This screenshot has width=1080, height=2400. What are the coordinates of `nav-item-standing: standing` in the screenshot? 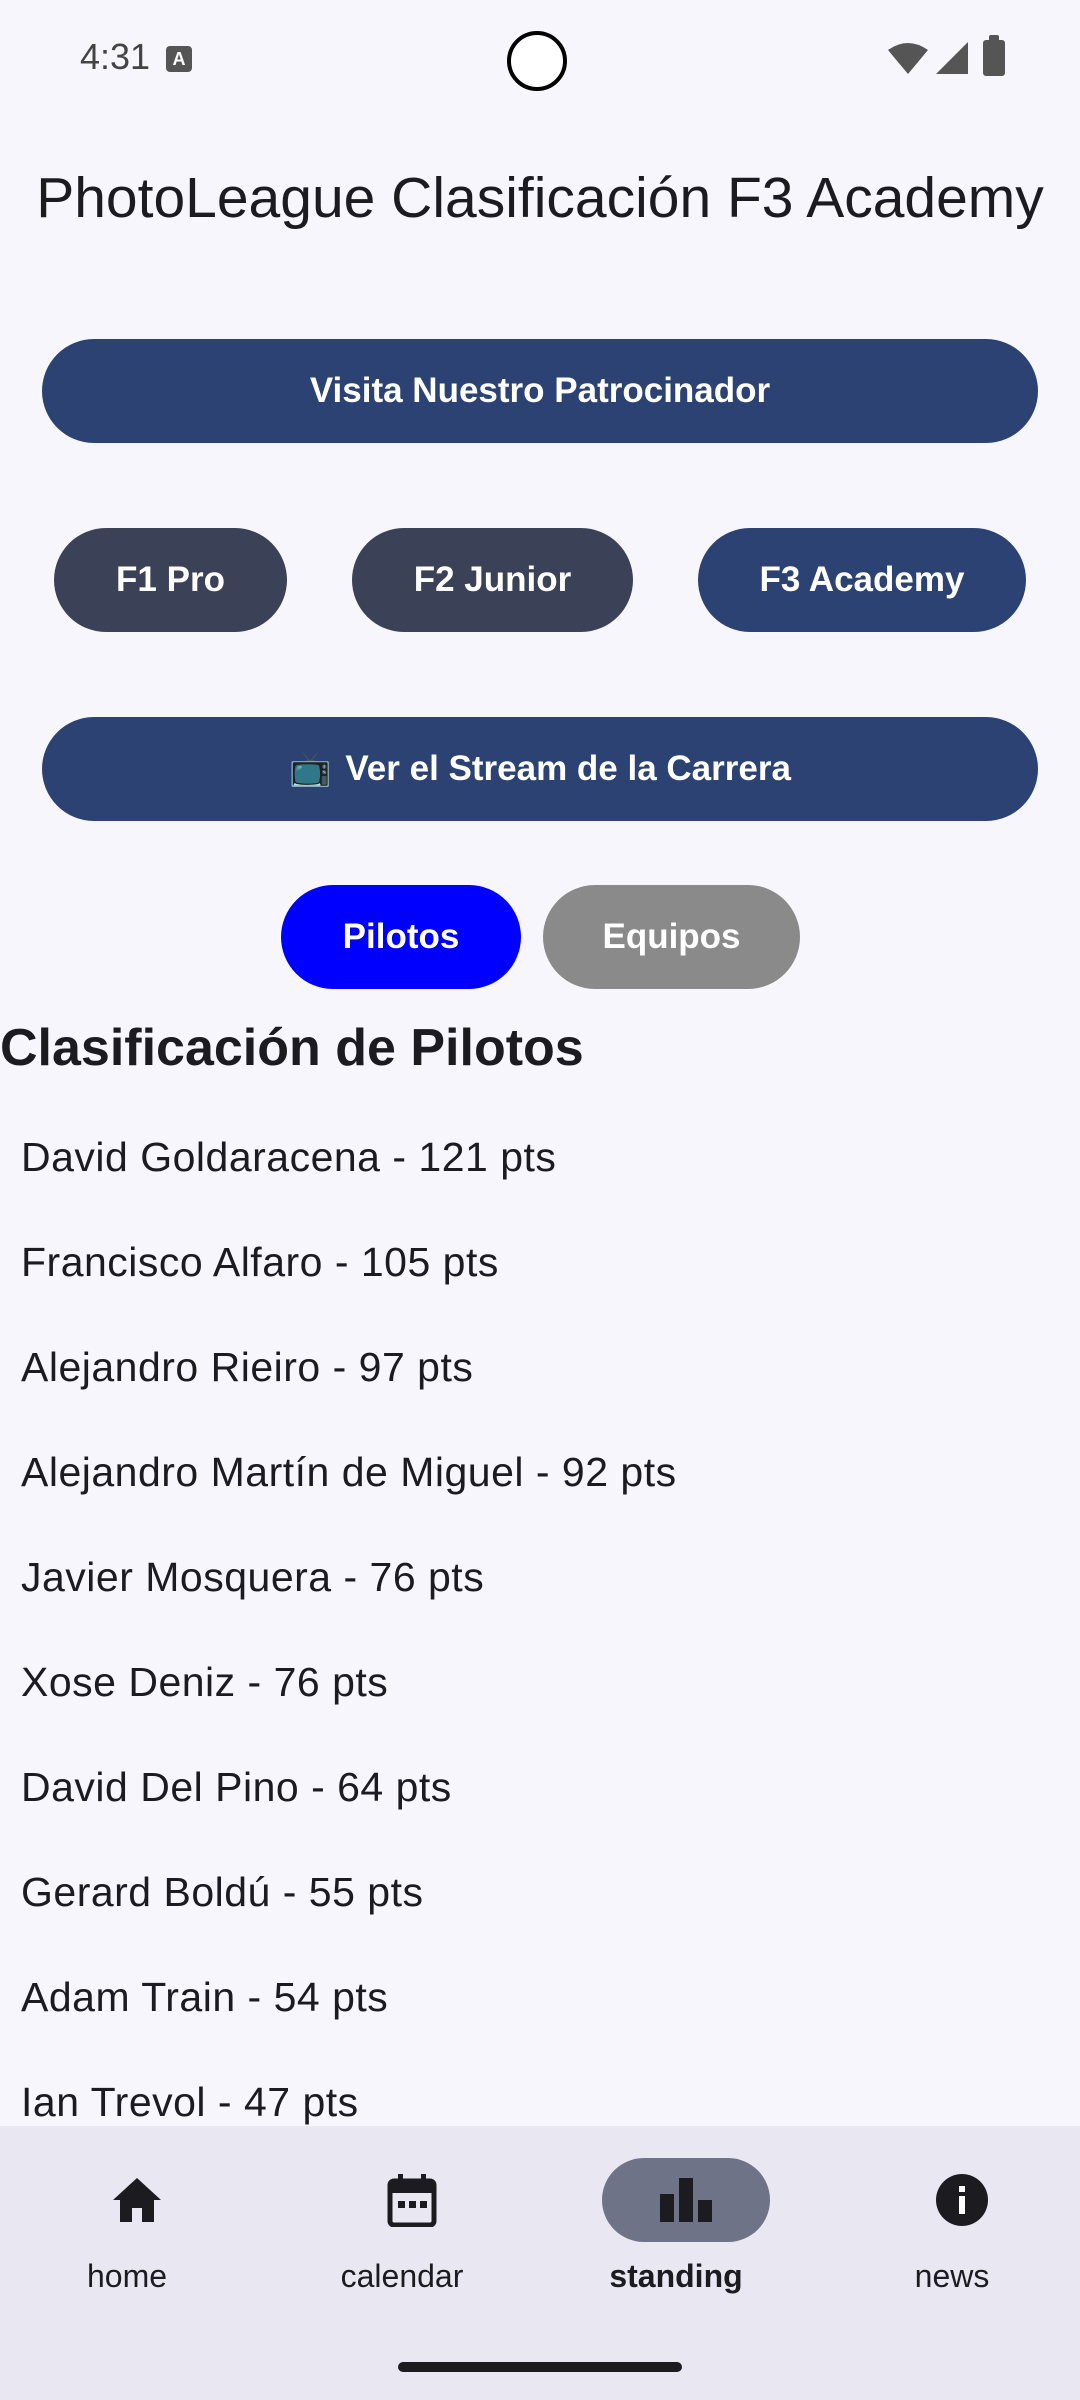 It's located at (676, 2228).